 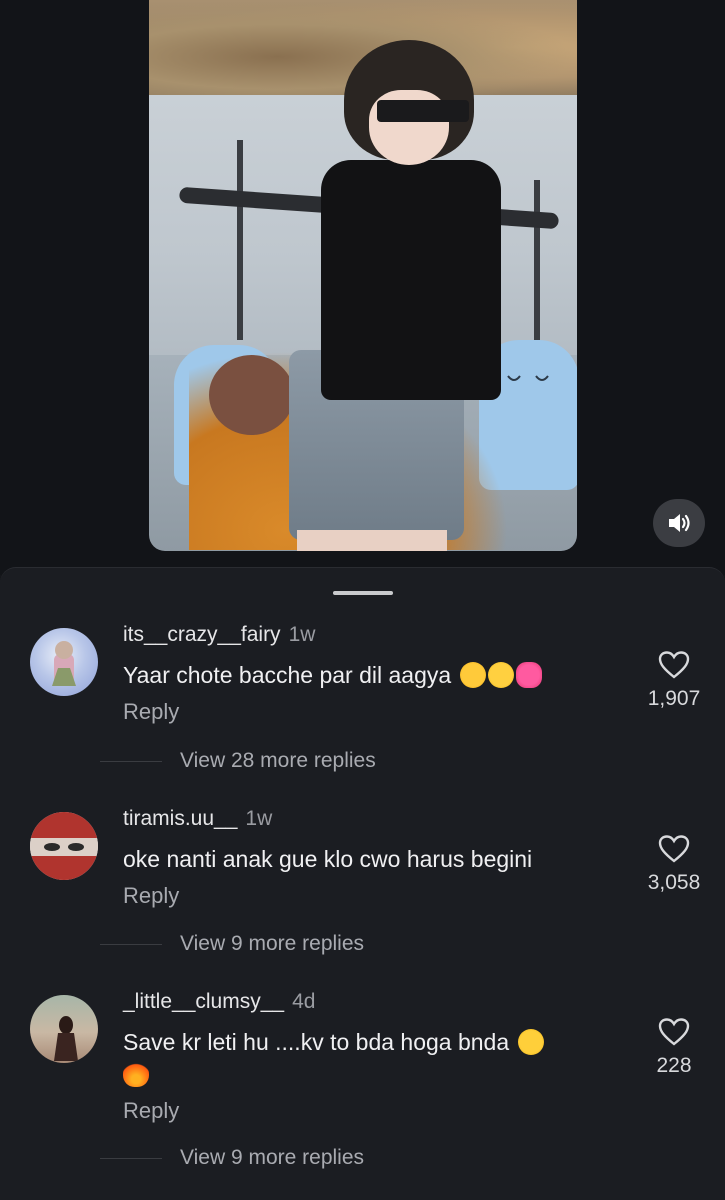 I want to click on smiling-face-with-hearts-icon, so click(x=472, y=675).